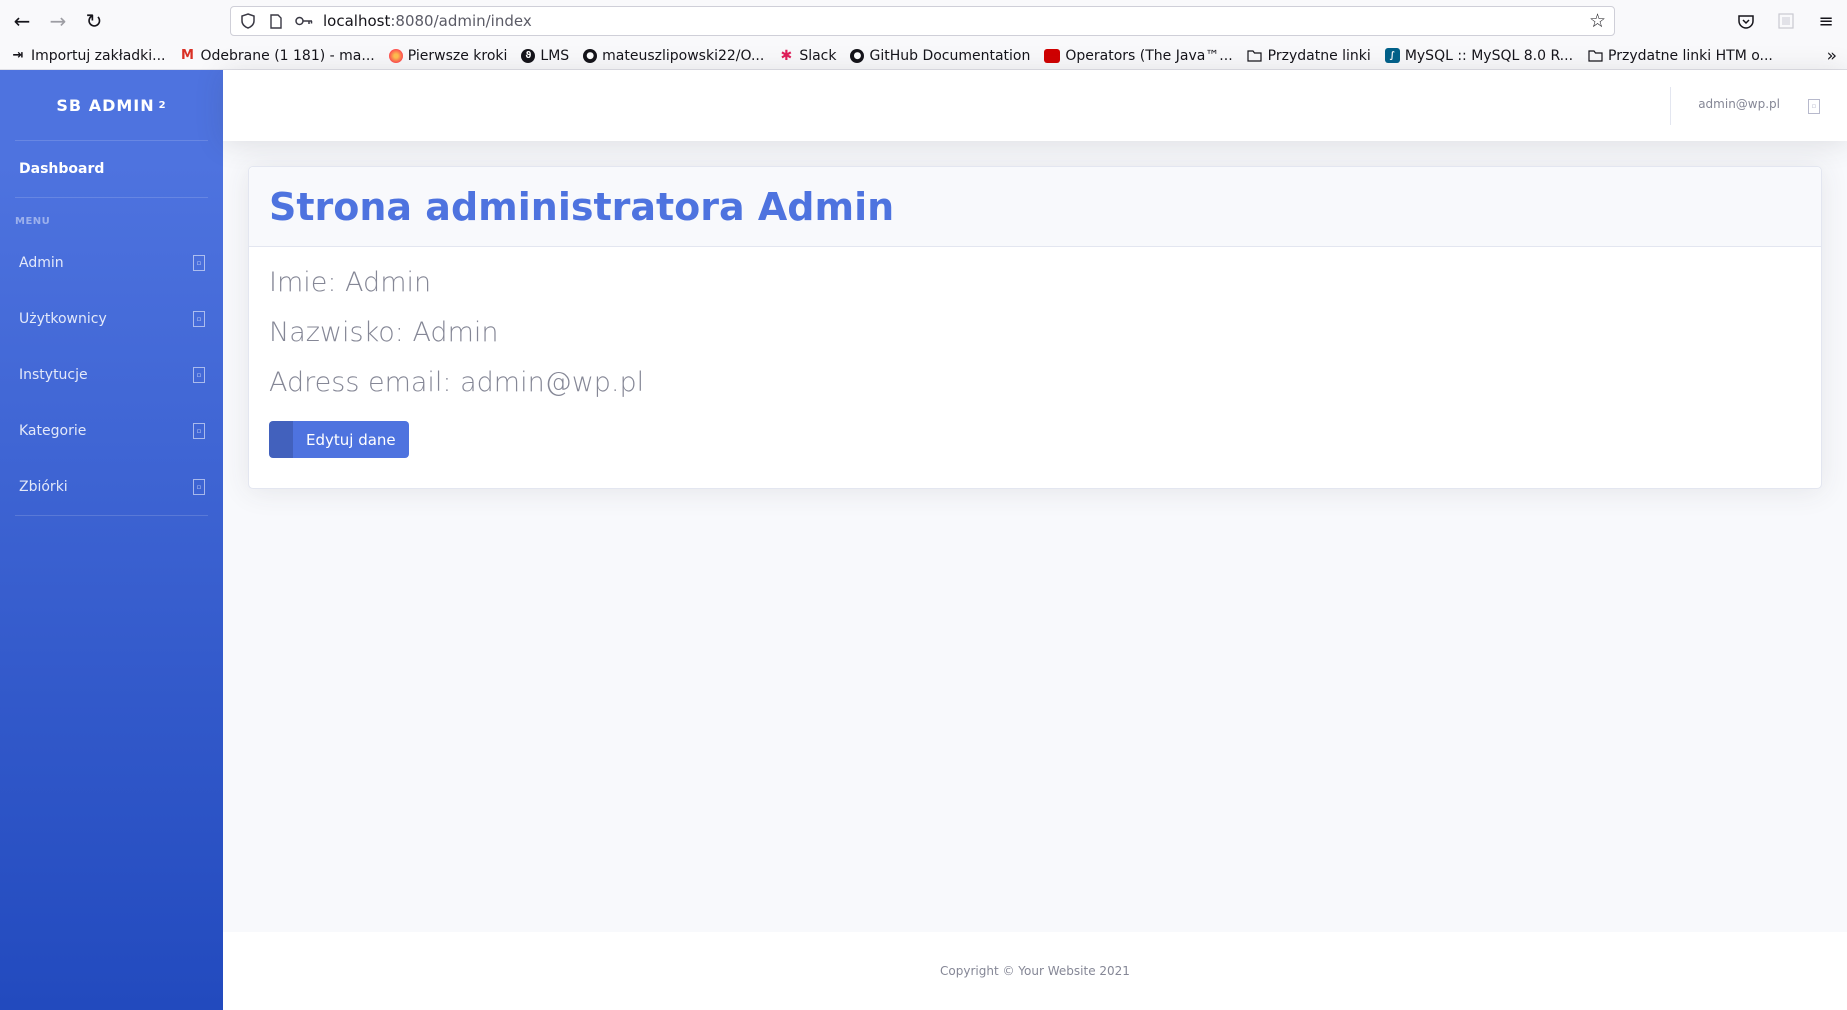  What do you see at coordinates (461, 21) in the screenshot?
I see `url-path: :8080/admin/index` at bounding box center [461, 21].